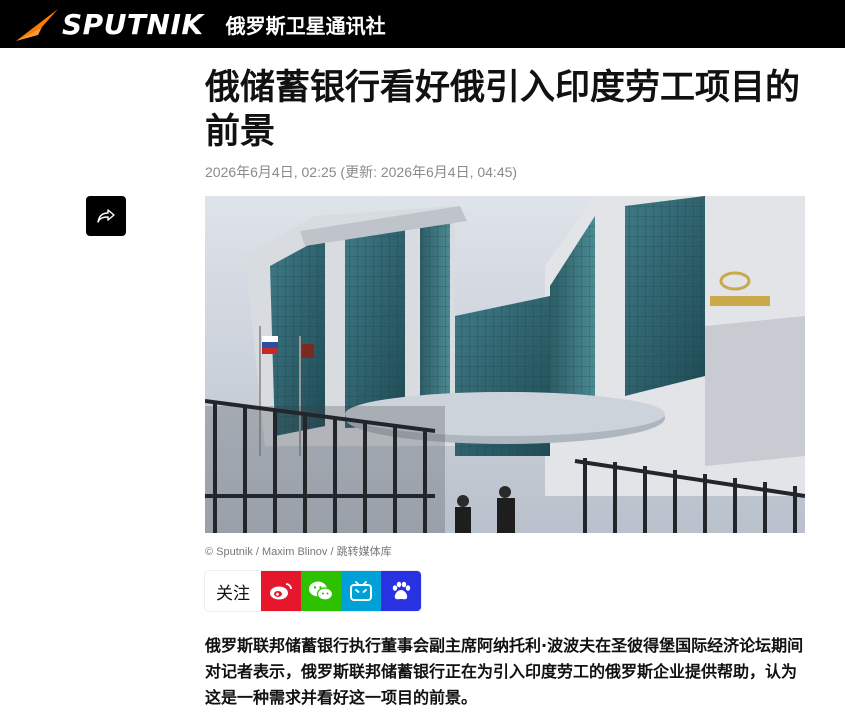  Describe the element at coordinates (503, 110) in the screenshot. I see `article-title: 俄储蓄银行看好俄引入印度劳工项目的前景` at that location.